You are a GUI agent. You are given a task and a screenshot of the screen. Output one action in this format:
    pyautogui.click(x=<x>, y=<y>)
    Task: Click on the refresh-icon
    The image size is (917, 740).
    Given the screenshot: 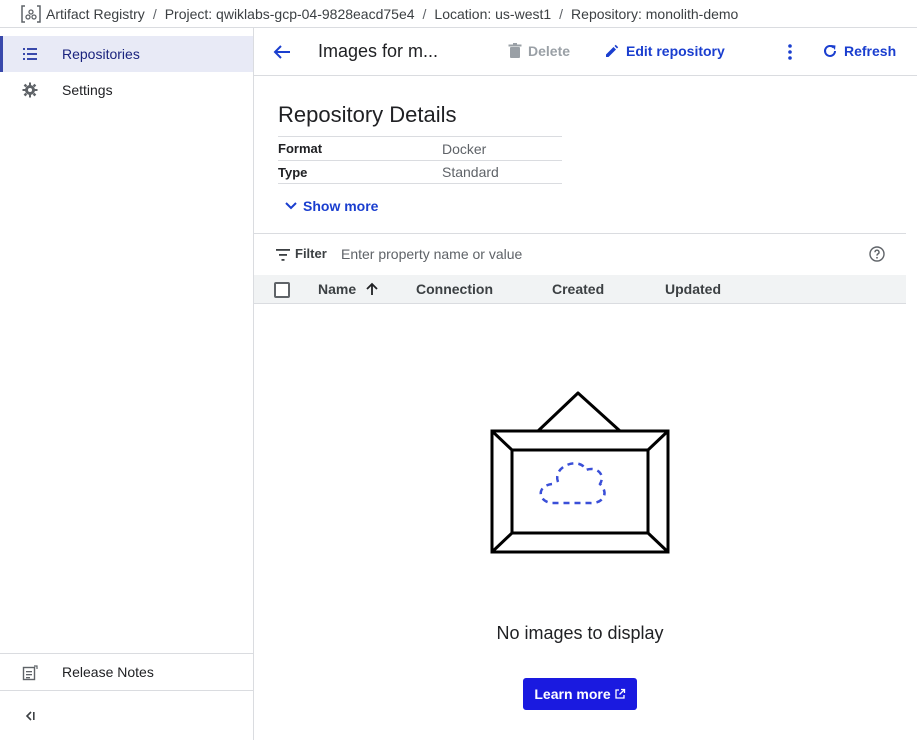 What is the action you would take?
    pyautogui.click(x=830, y=50)
    